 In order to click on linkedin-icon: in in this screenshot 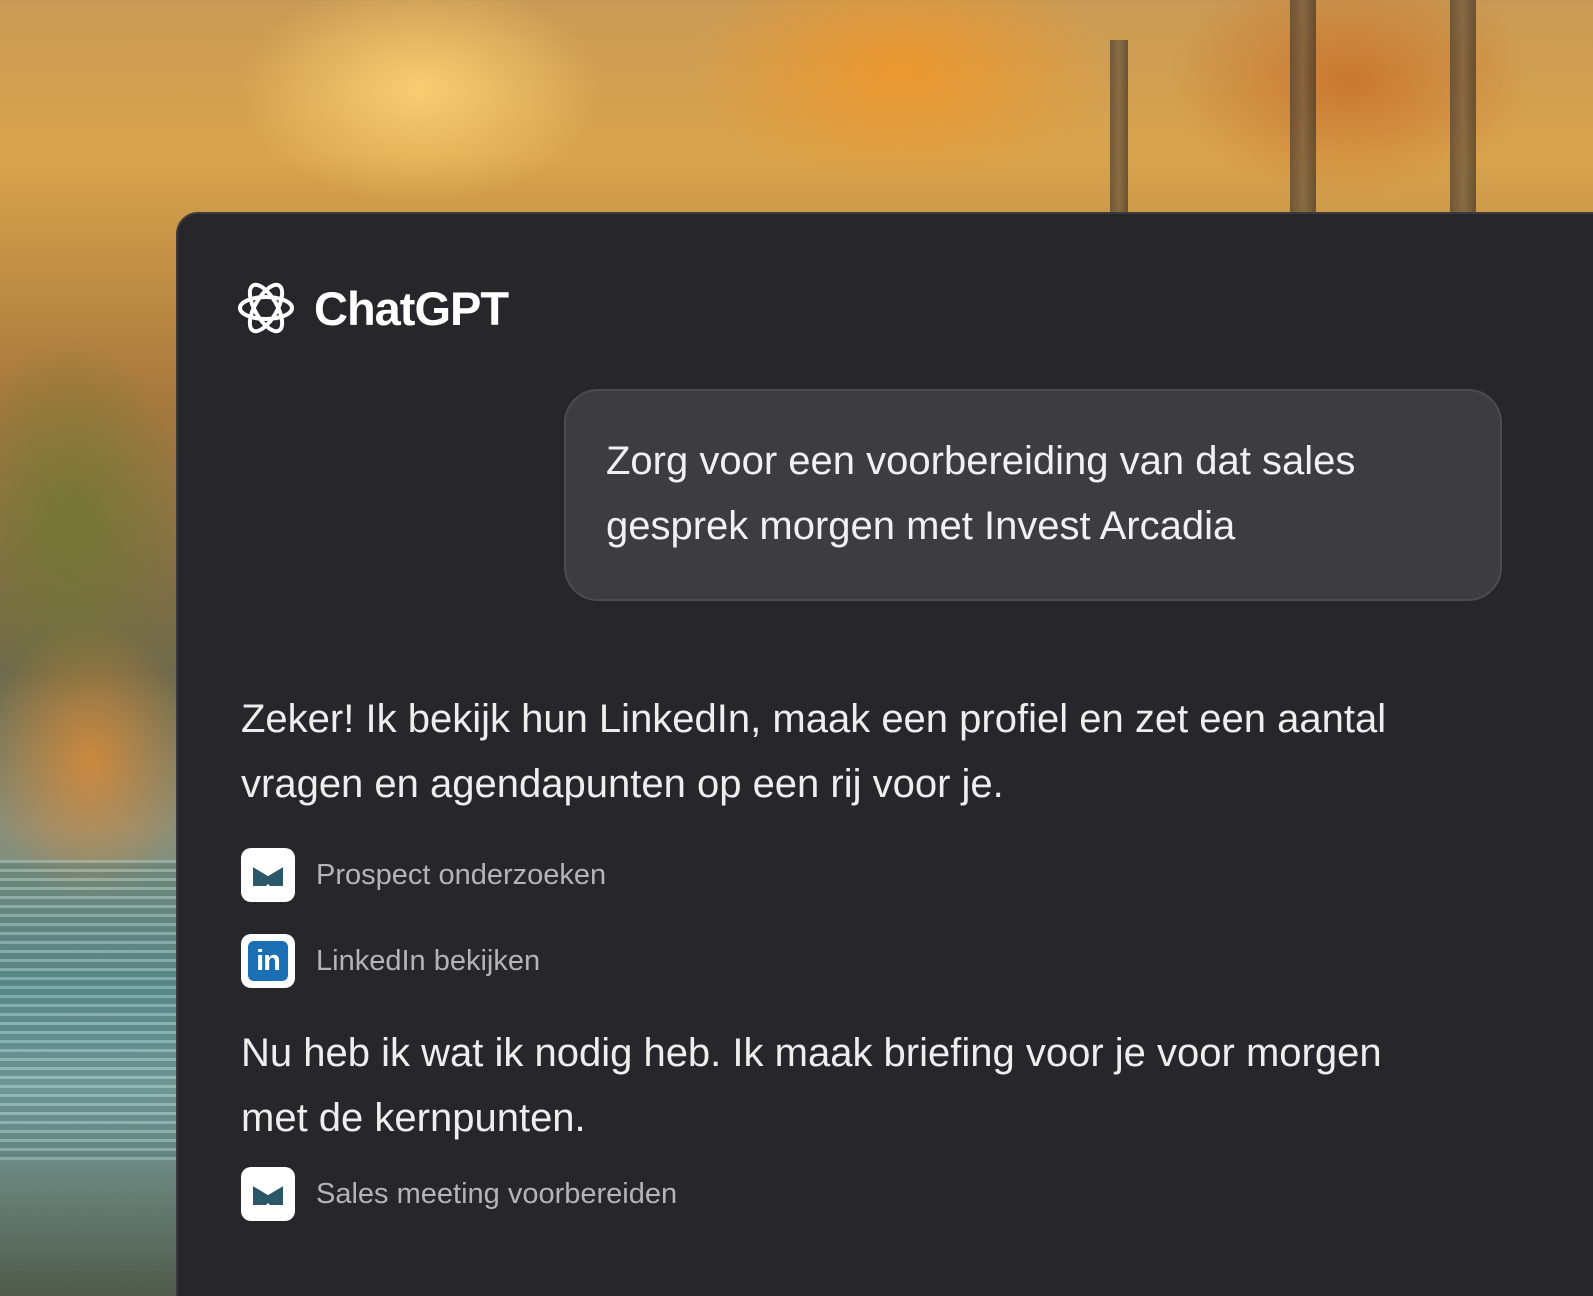, I will do `click(268, 961)`.